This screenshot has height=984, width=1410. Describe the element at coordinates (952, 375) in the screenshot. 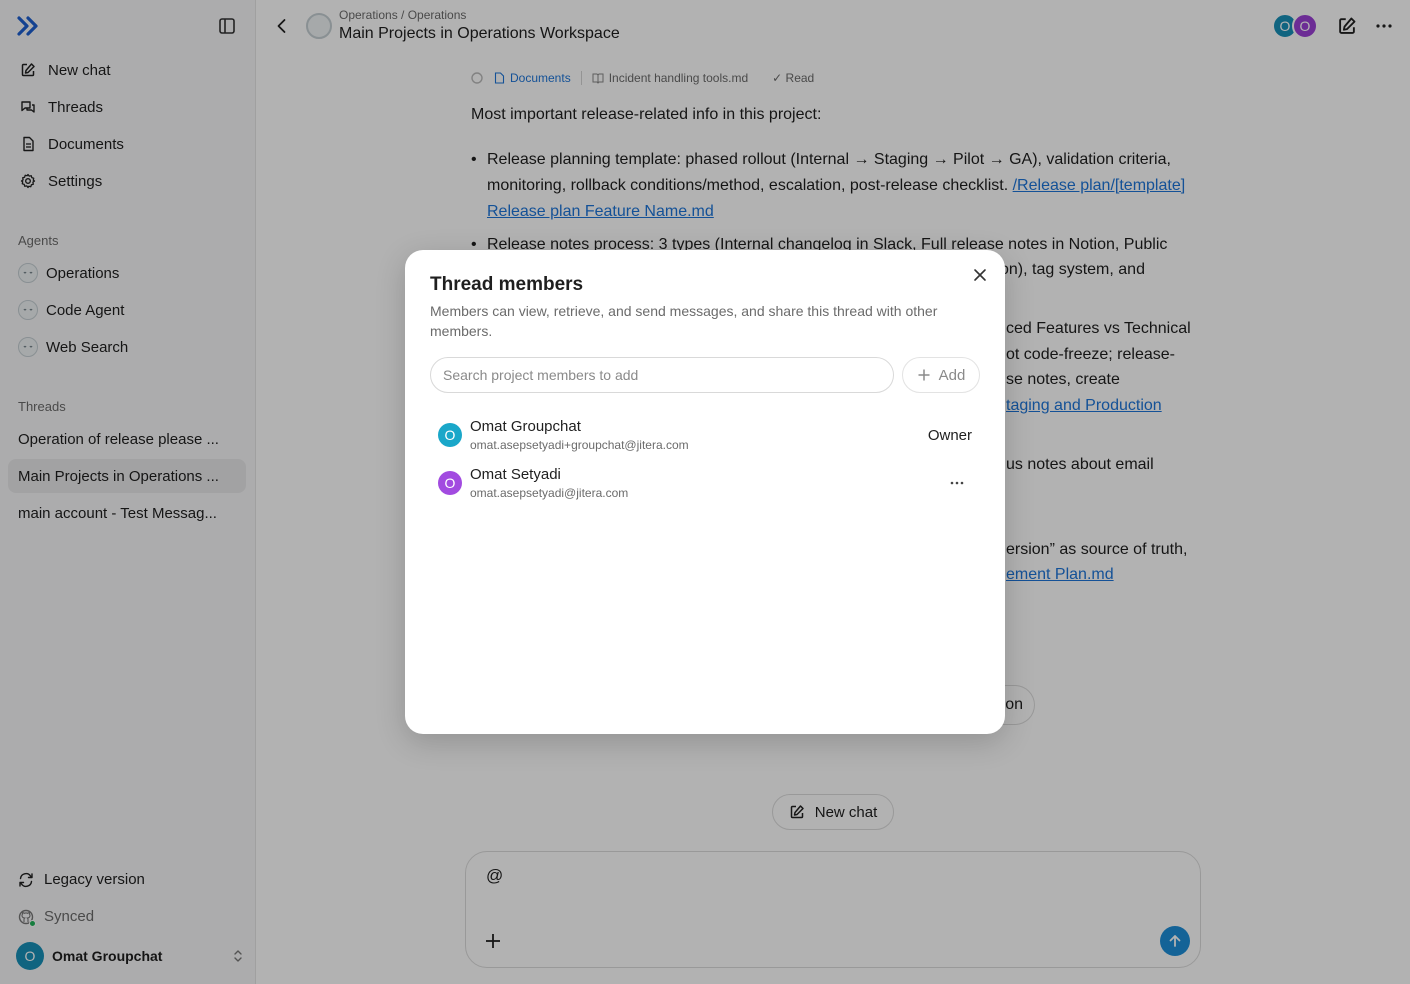

I see `add-label: Add` at that location.